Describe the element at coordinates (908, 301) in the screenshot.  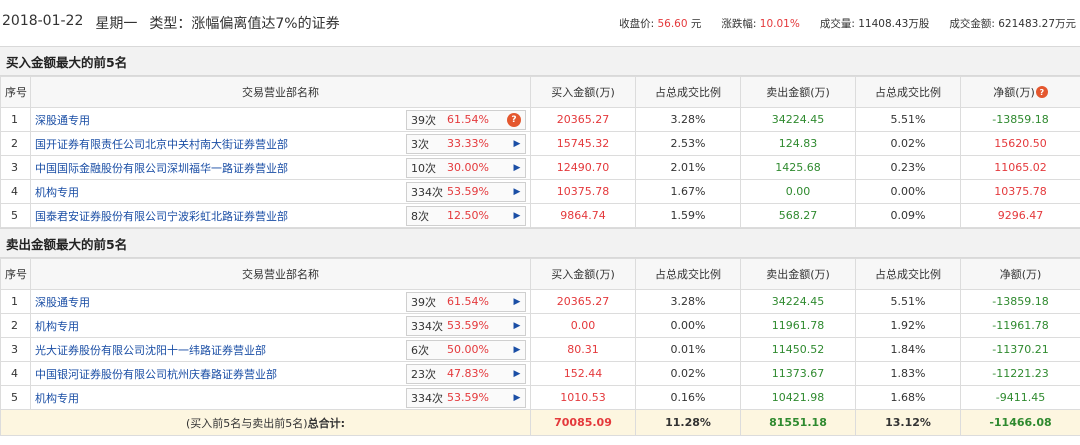
I see `row-sell-ratio: 5.51%` at that location.